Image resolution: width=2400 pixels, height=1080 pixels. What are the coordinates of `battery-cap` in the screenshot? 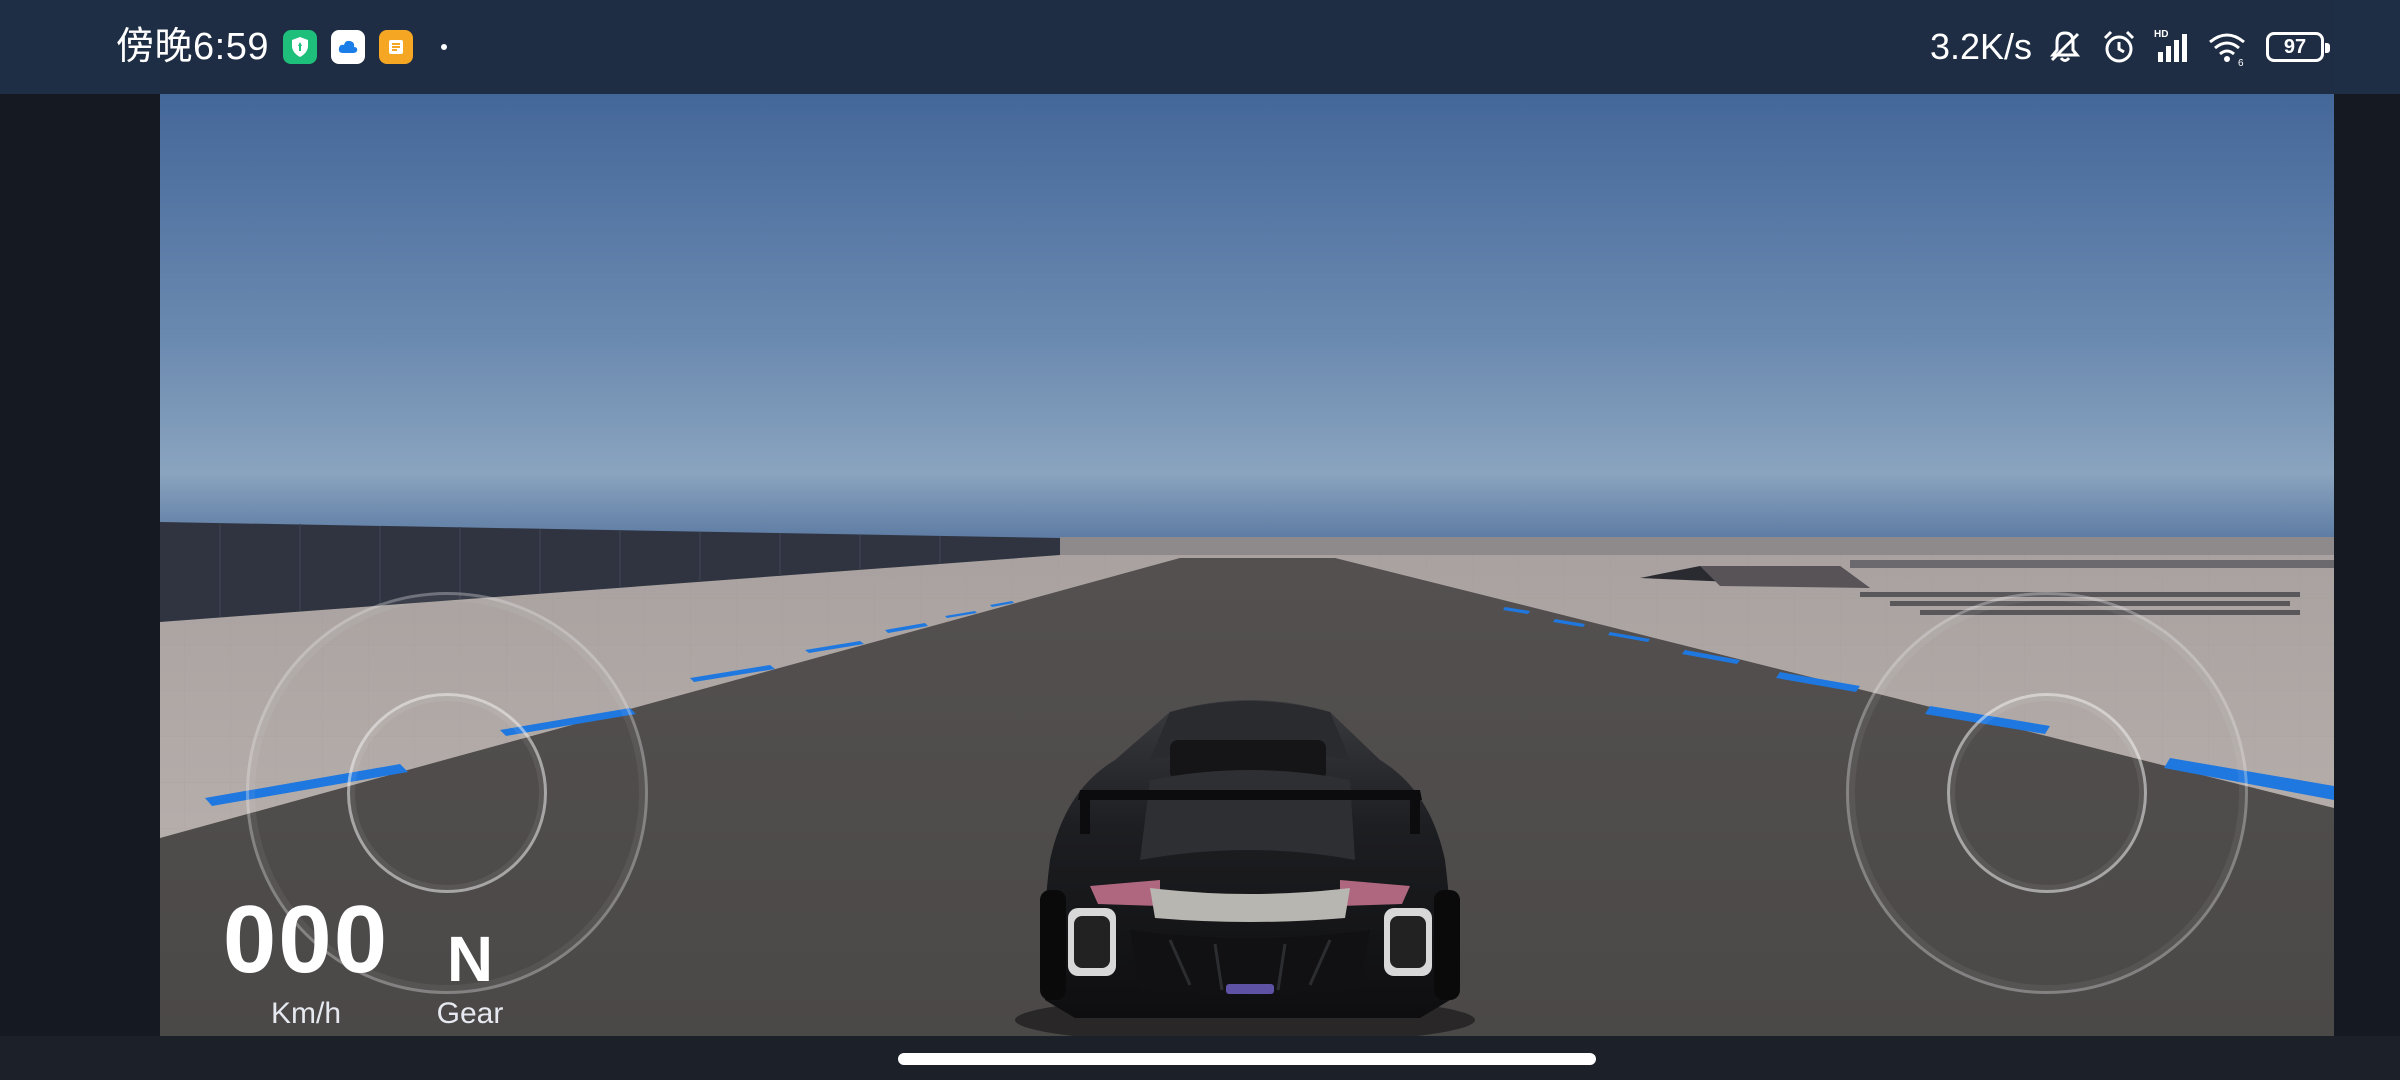 It's located at (2327, 48).